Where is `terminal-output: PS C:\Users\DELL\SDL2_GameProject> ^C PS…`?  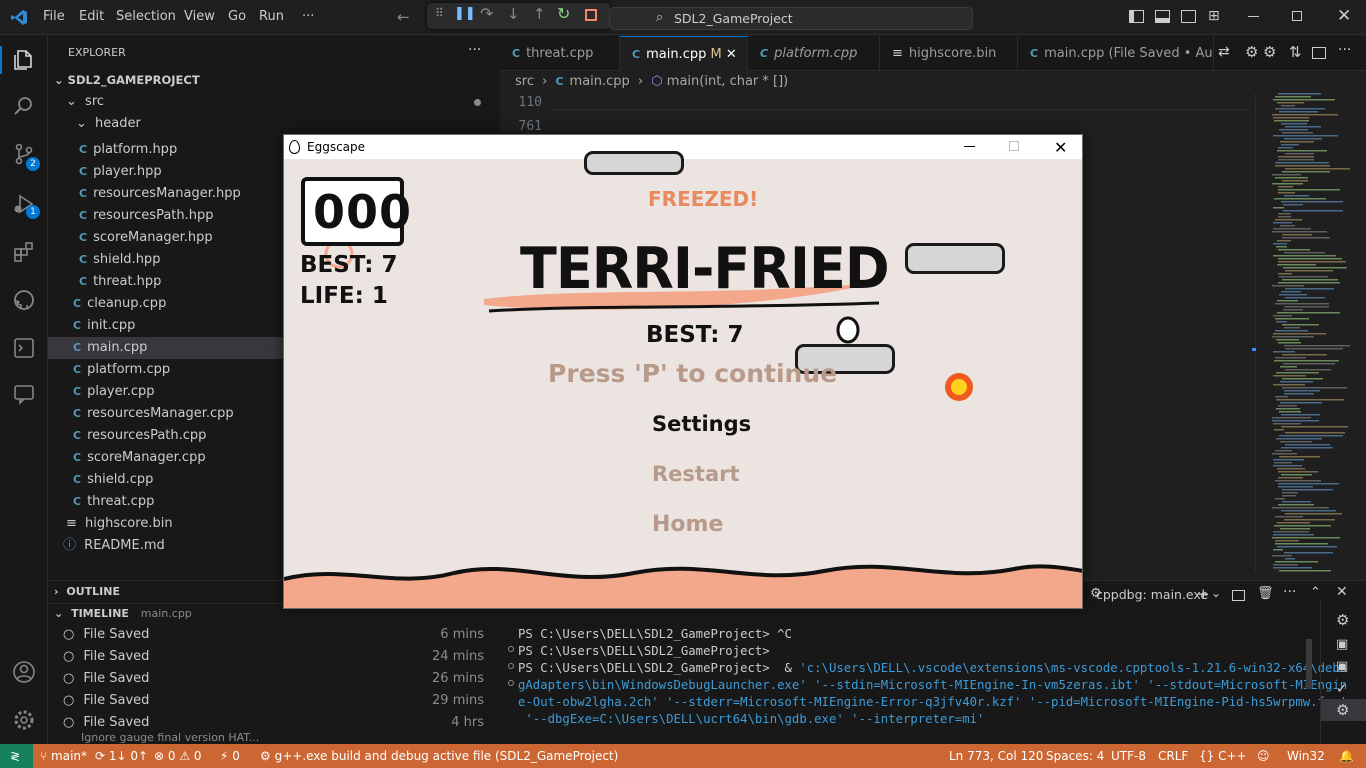
terminal-output: PS C:\Users\DELL\SDL2_GameProject> ^C PS… is located at coordinates (923, 678).